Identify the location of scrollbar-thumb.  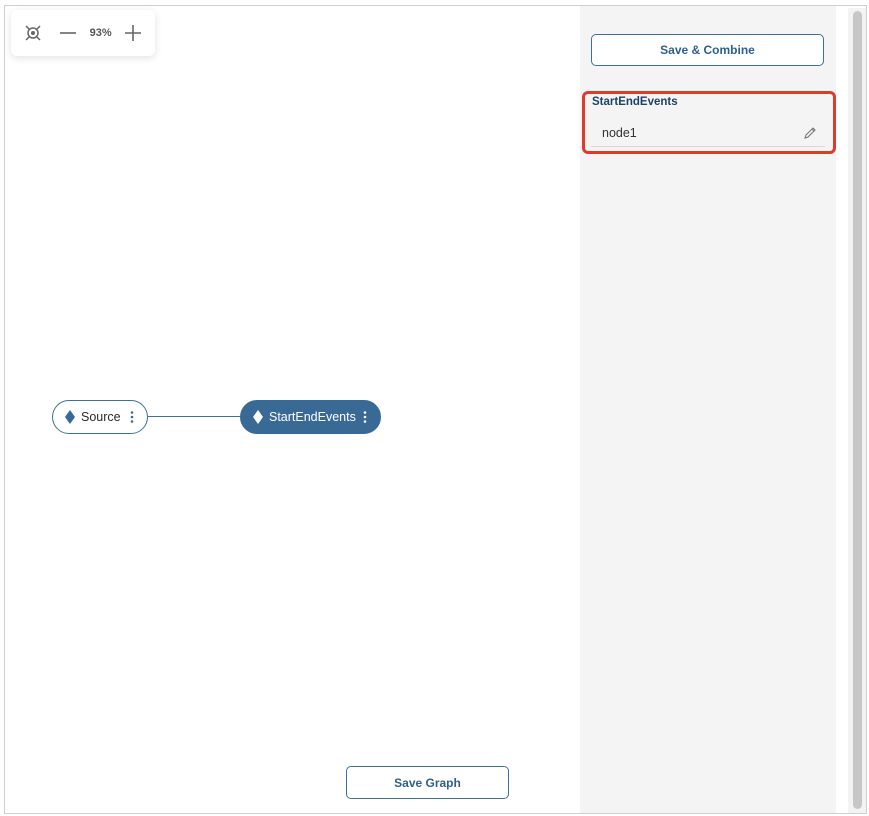
(857, 410).